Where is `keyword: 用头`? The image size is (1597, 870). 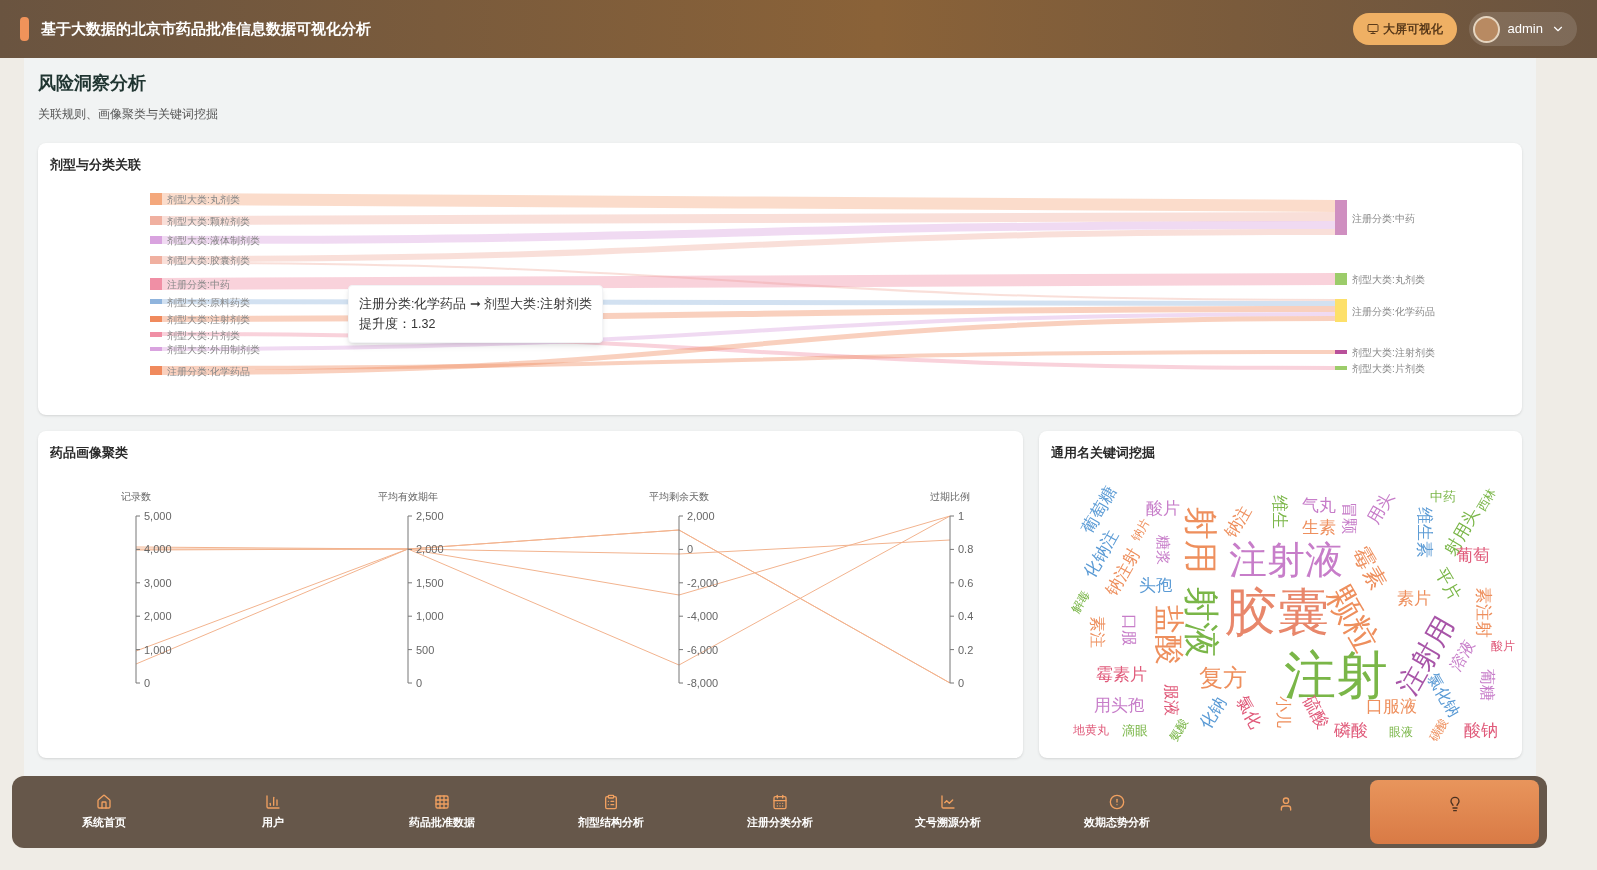 keyword: 用头 is located at coordinates (1381, 508).